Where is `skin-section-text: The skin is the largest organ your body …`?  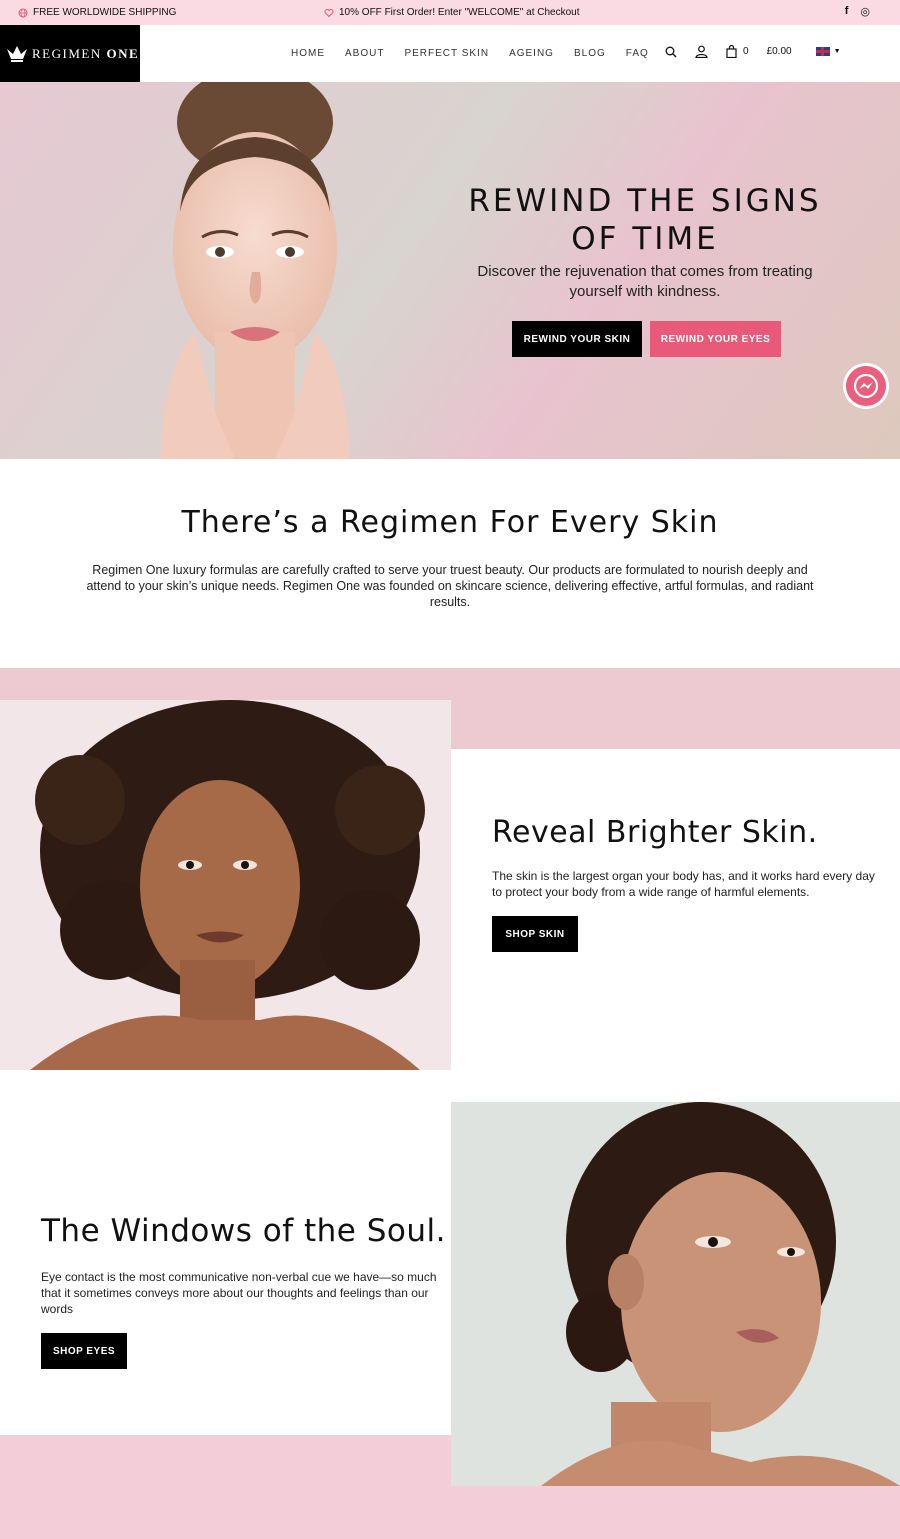 skin-section-text: The skin is the largest organ your body … is located at coordinates (683, 884).